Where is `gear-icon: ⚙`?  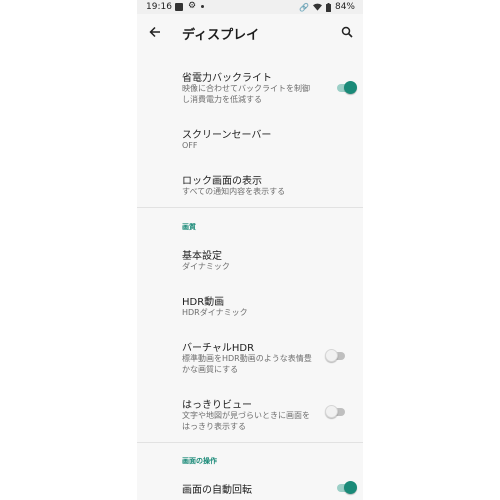 gear-icon: ⚙ is located at coordinates (192, 6).